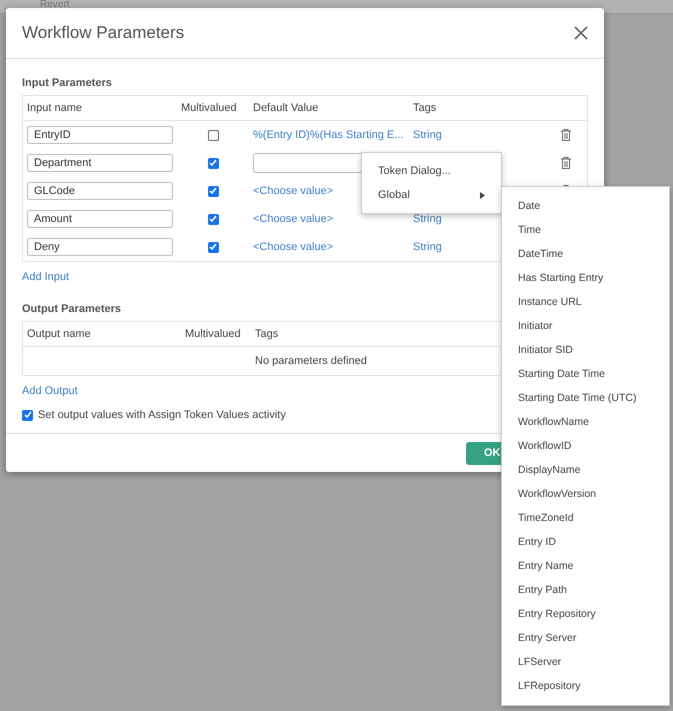 This screenshot has height=711, width=673. What do you see at coordinates (103, 33) in the screenshot?
I see `dialog-title: Workflow Parameters` at bounding box center [103, 33].